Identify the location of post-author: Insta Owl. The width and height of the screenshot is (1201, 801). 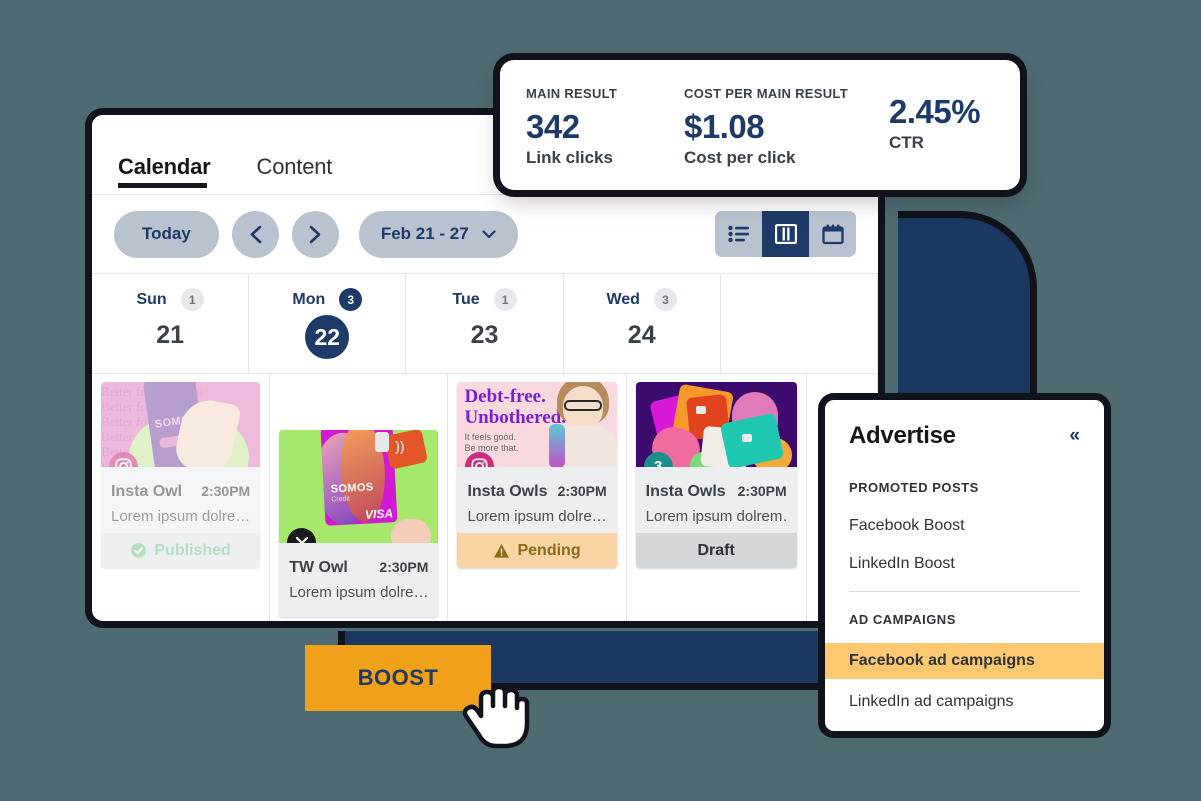
(147, 491).